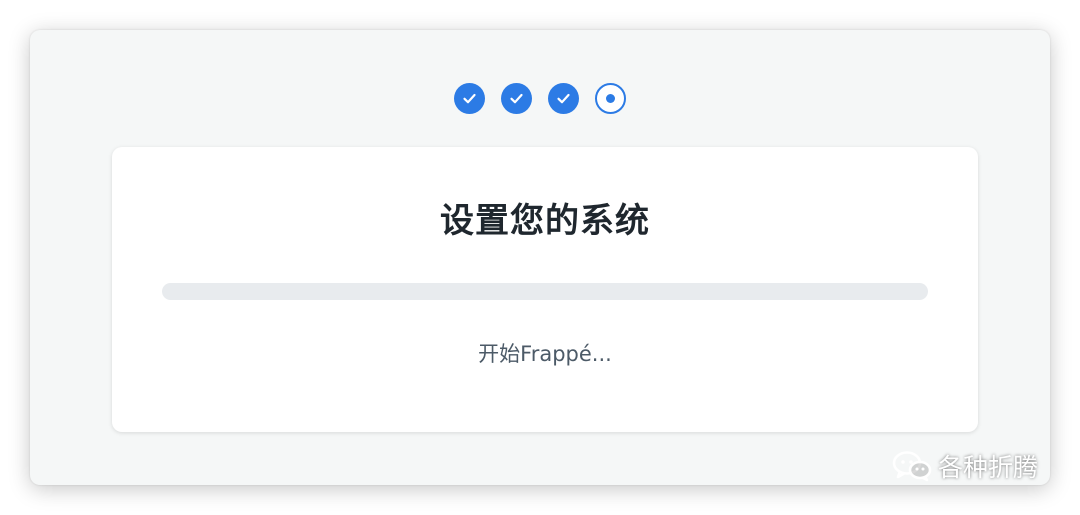  I want to click on wechat-icon, so click(912, 466).